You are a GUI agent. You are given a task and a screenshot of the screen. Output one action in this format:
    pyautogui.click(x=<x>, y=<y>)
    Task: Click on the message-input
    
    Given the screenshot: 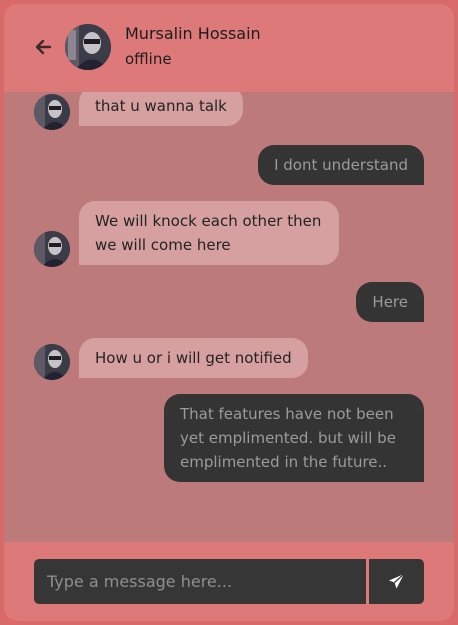 What is the action you would take?
    pyautogui.click(x=200, y=581)
    